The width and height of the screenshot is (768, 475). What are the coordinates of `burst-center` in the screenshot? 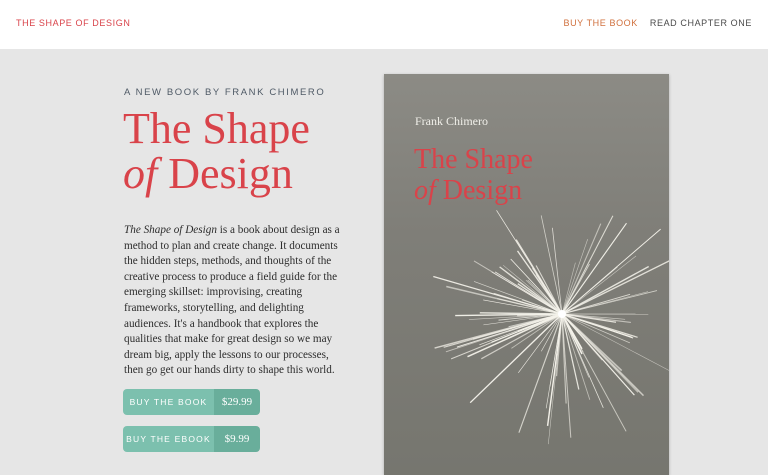 It's located at (562, 314).